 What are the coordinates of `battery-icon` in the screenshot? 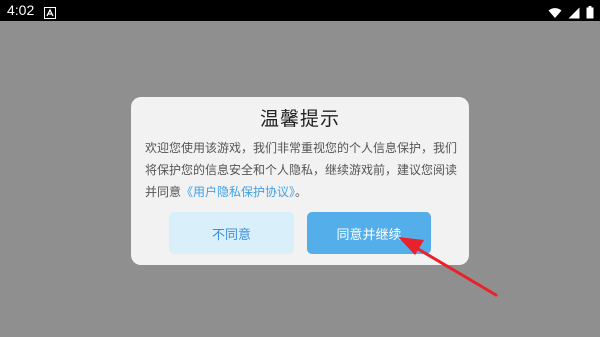 It's located at (590, 13).